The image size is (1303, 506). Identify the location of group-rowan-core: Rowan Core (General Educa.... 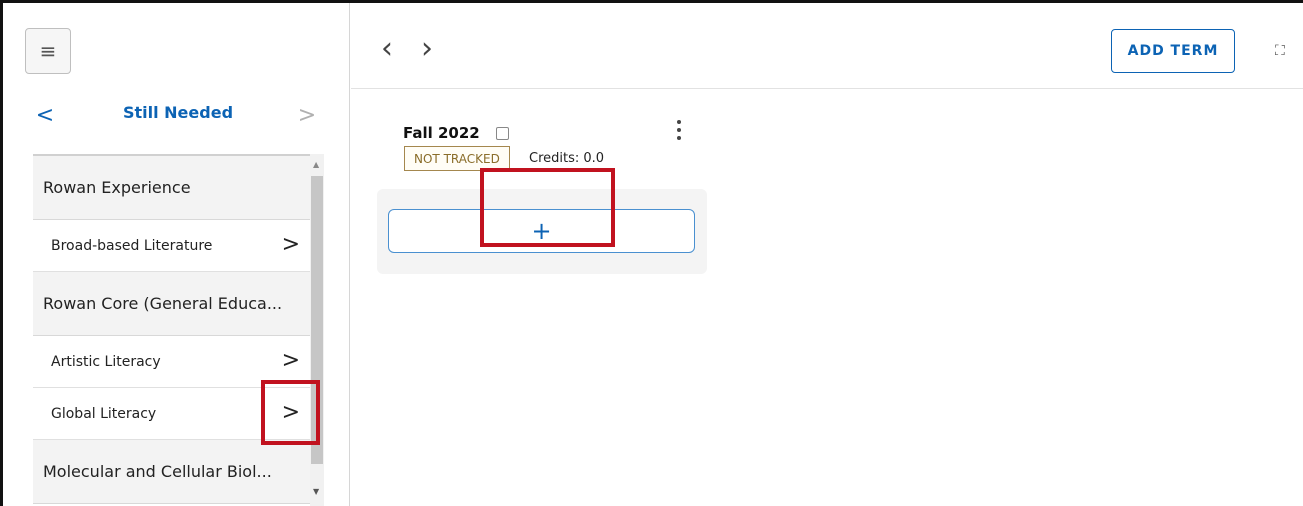
(171, 304).